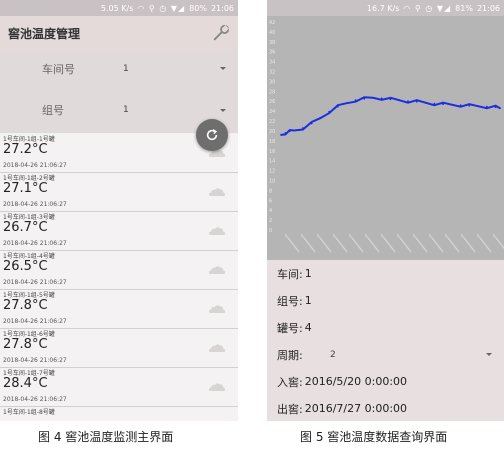  What do you see at coordinates (272, 181) in the screenshot?
I see `y-tick-label: 10` at bounding box center [272, 181].